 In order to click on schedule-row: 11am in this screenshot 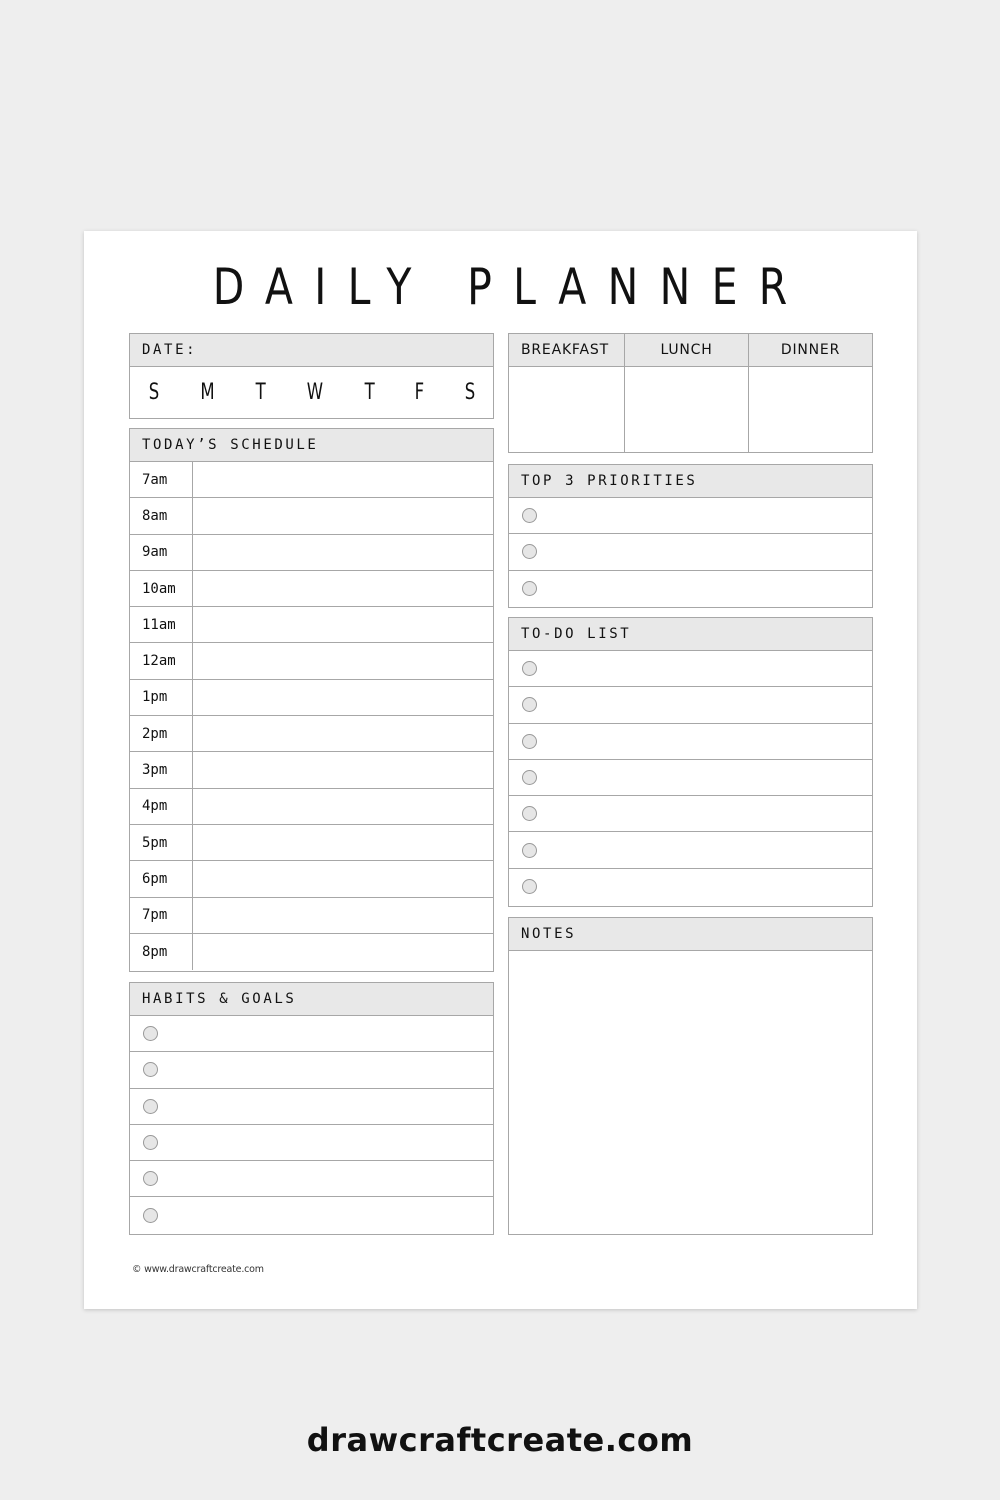, I will do `click(311, 625)`.